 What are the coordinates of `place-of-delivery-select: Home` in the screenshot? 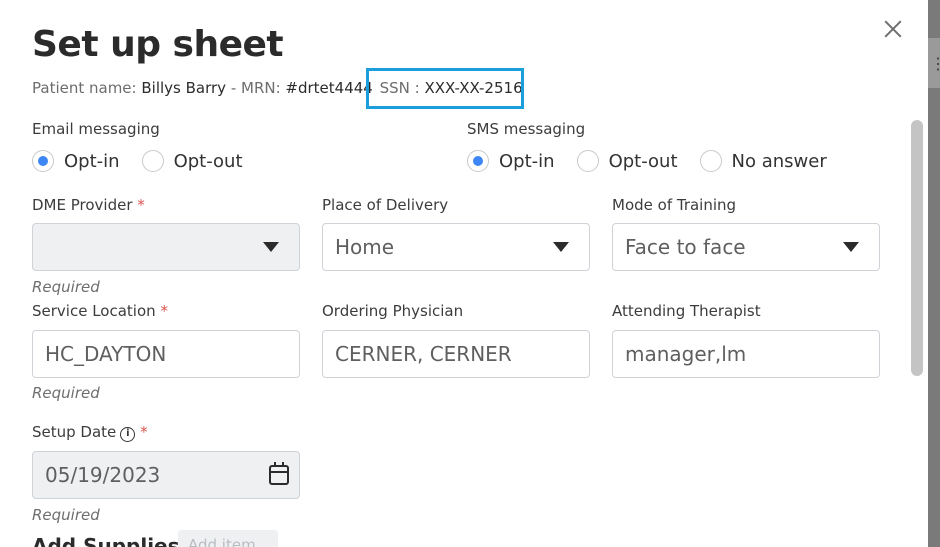 It's located at (456, 247).